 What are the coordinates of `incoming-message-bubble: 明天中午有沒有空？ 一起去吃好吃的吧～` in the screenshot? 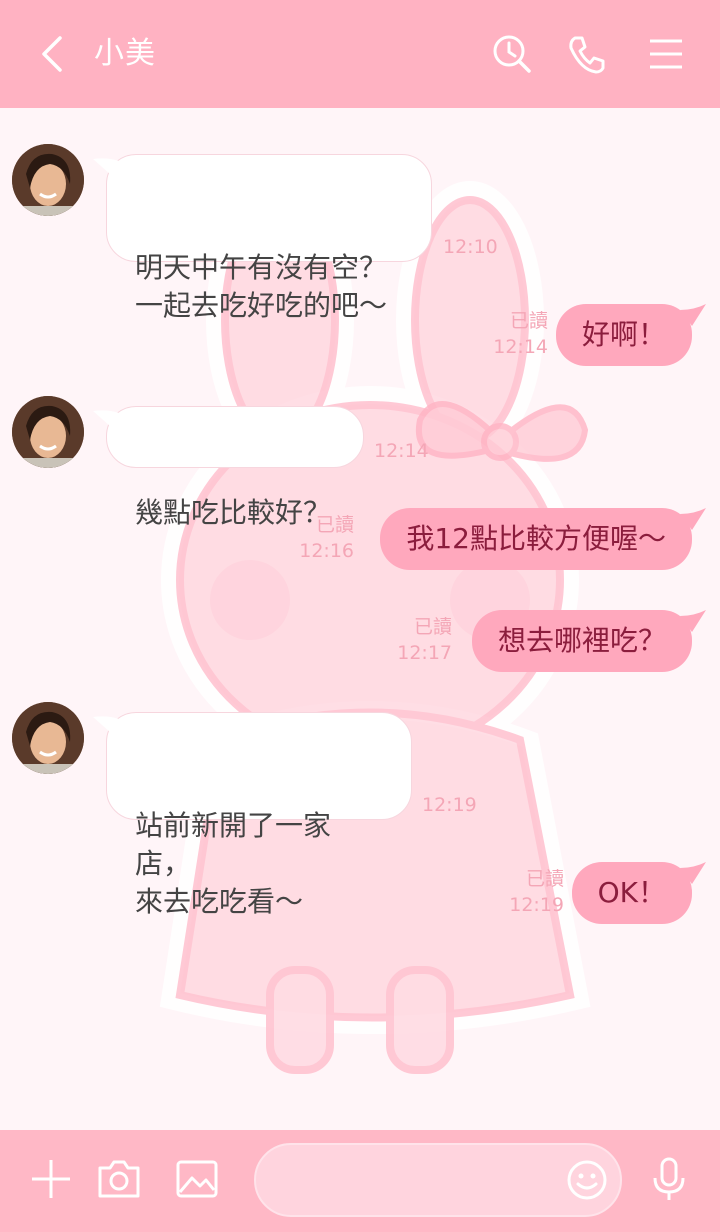 It's located at (262, 238).